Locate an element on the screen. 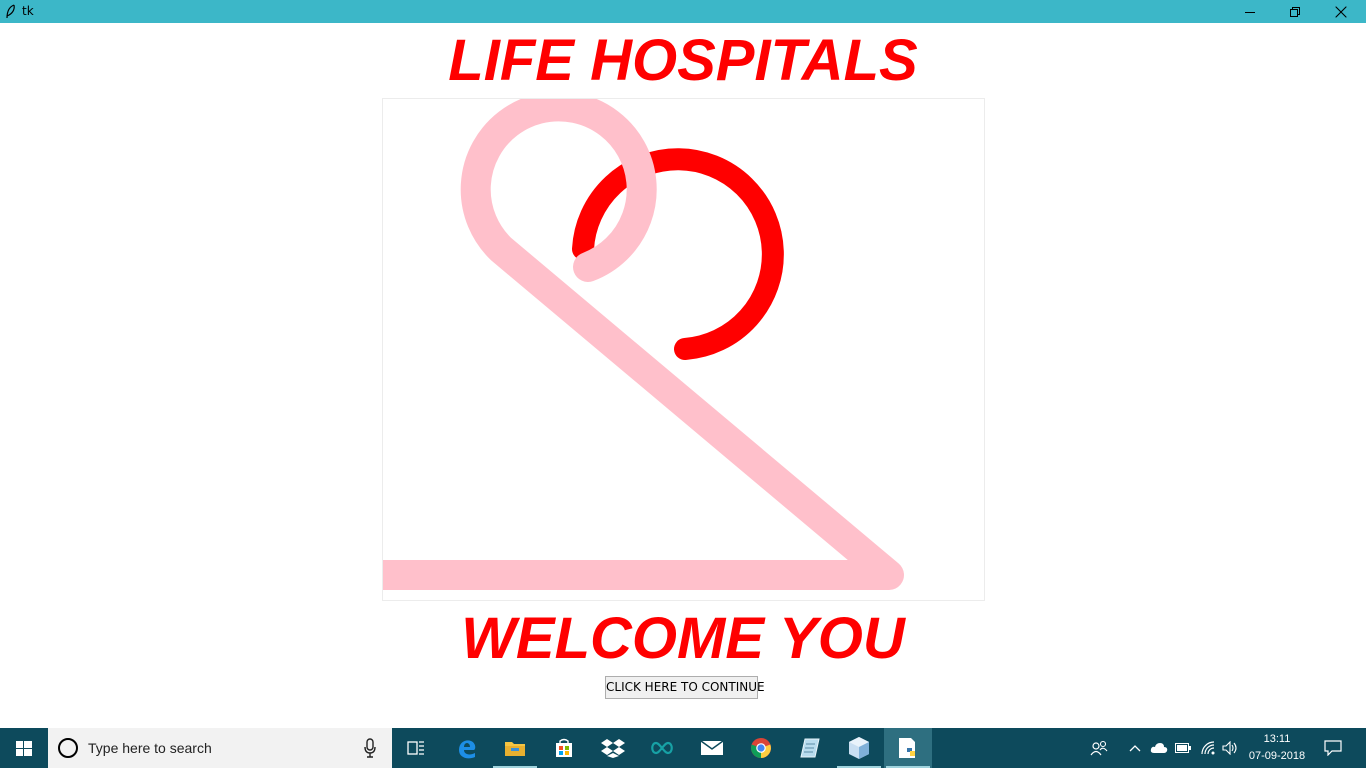 The width and height of the screenshot is (1366, 768). onedrive-tray is located at coordinates (1159, 748).